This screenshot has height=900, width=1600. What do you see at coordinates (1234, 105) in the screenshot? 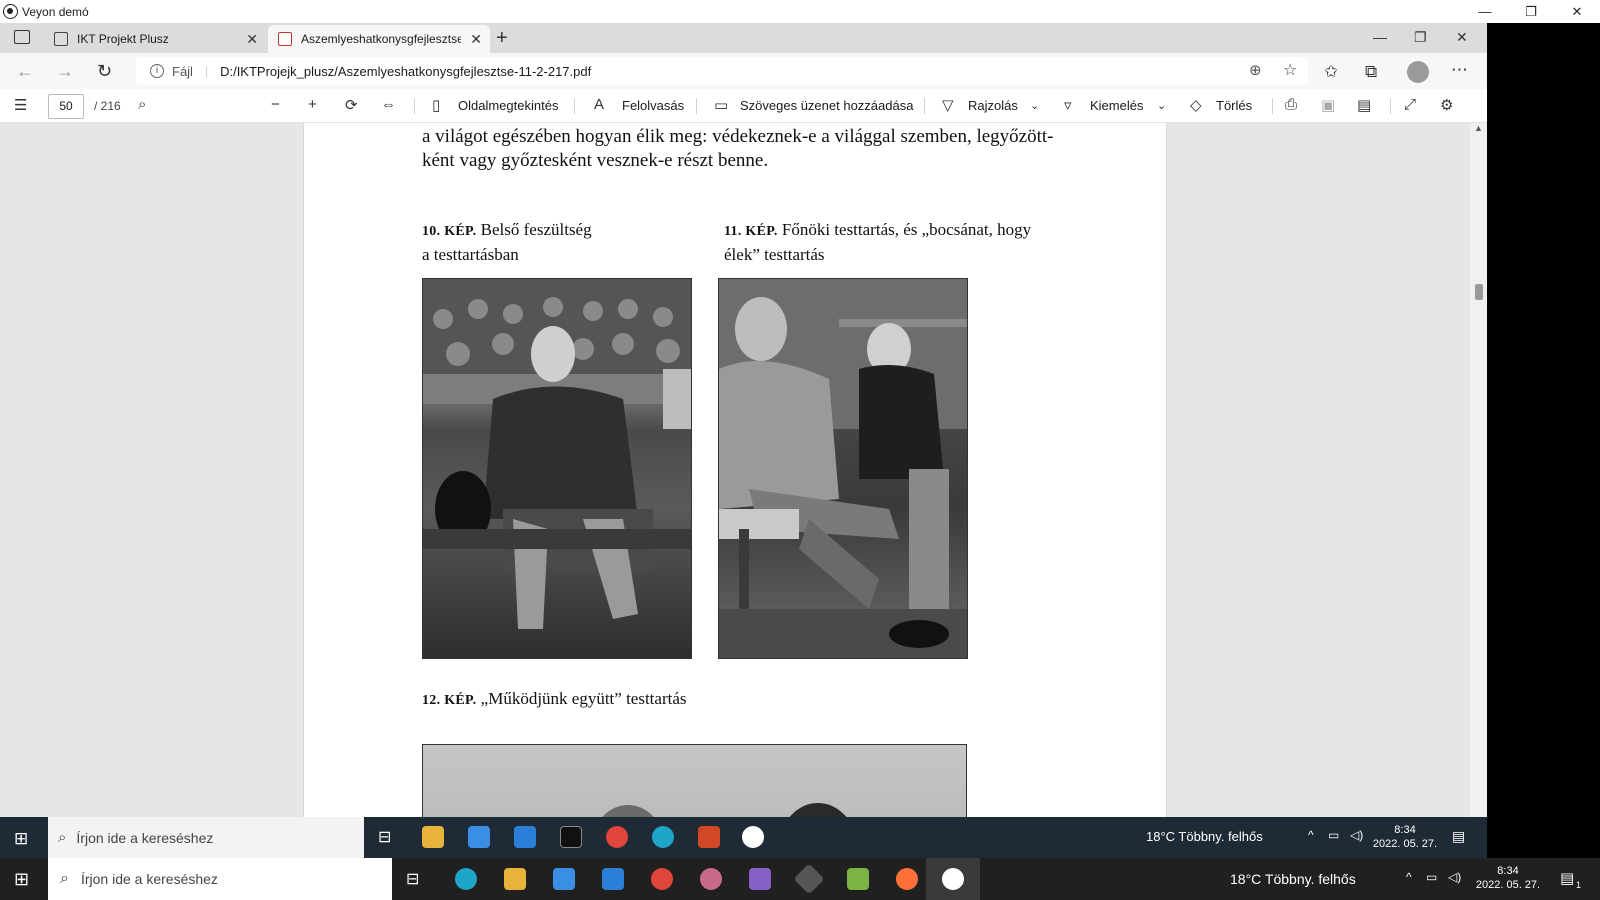
I see `erase-button: Törlés` at bounding box center [1234, 105].